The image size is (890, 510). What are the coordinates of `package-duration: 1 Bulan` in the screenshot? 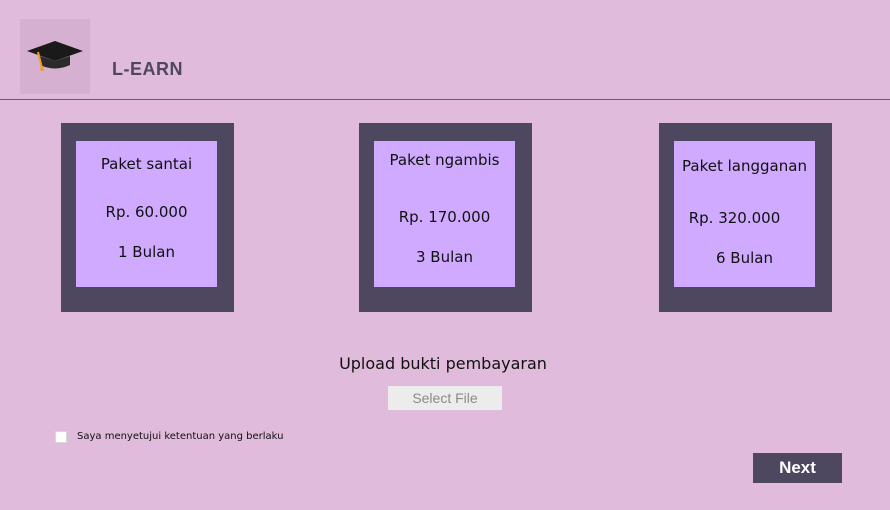 It's located at (146, 252).